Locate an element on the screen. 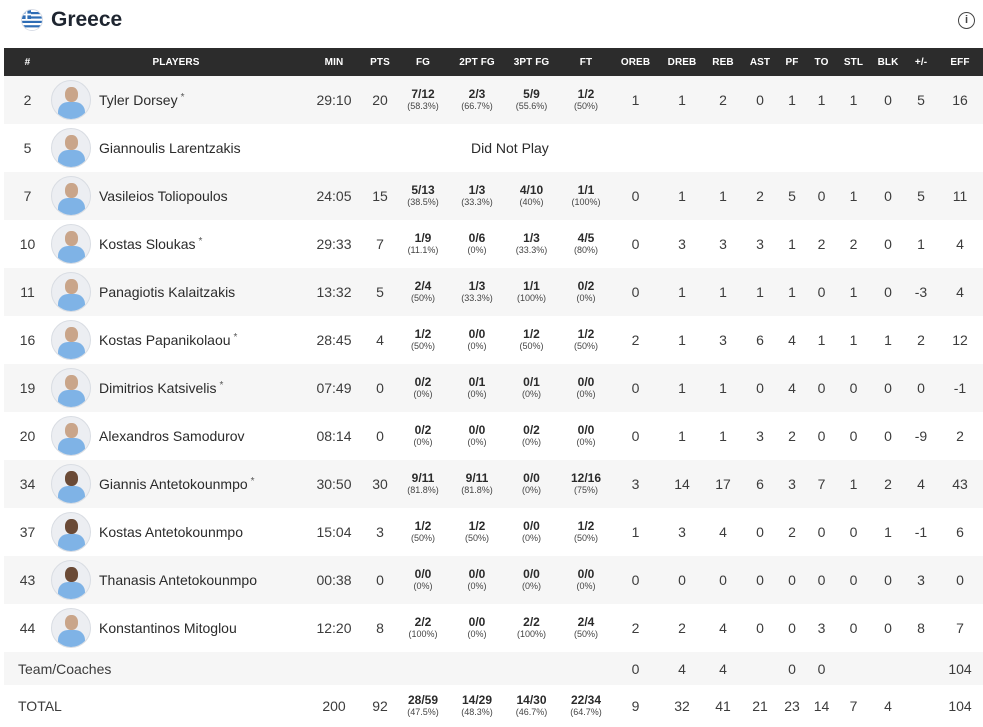 The height and width of the screenshot is (727, 983). player-name: Dimitrios Katsivelis * is located at coordinates (161, 388).